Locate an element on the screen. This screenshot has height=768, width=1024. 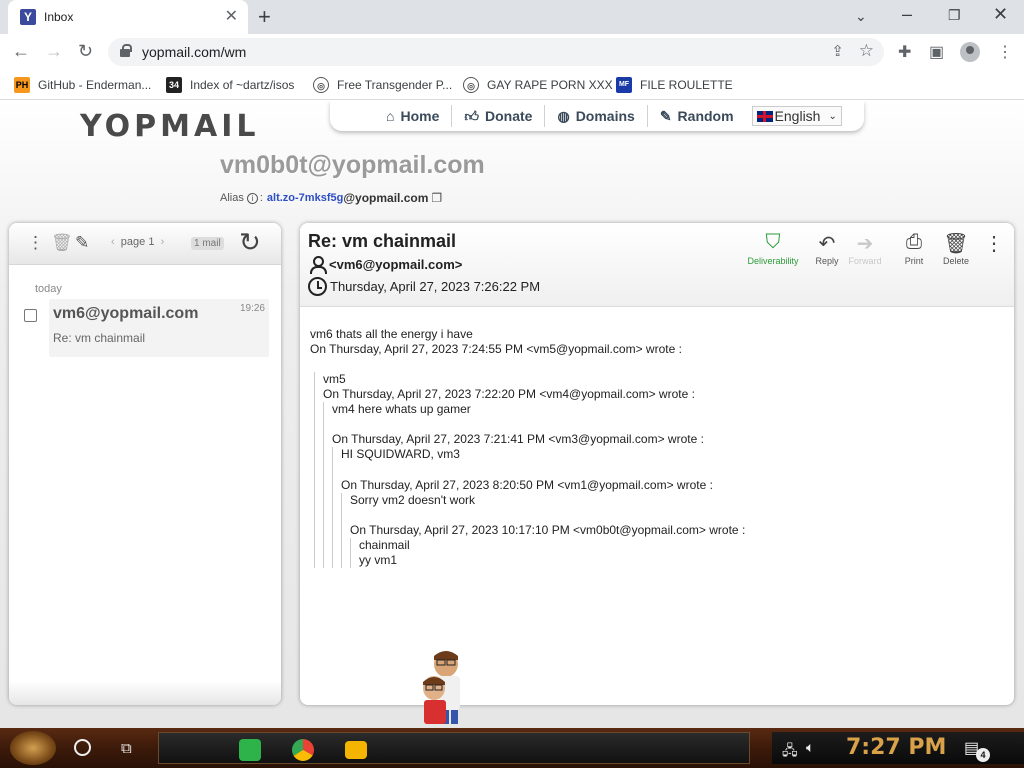
language-value: English is located at coordinates (797, 116).